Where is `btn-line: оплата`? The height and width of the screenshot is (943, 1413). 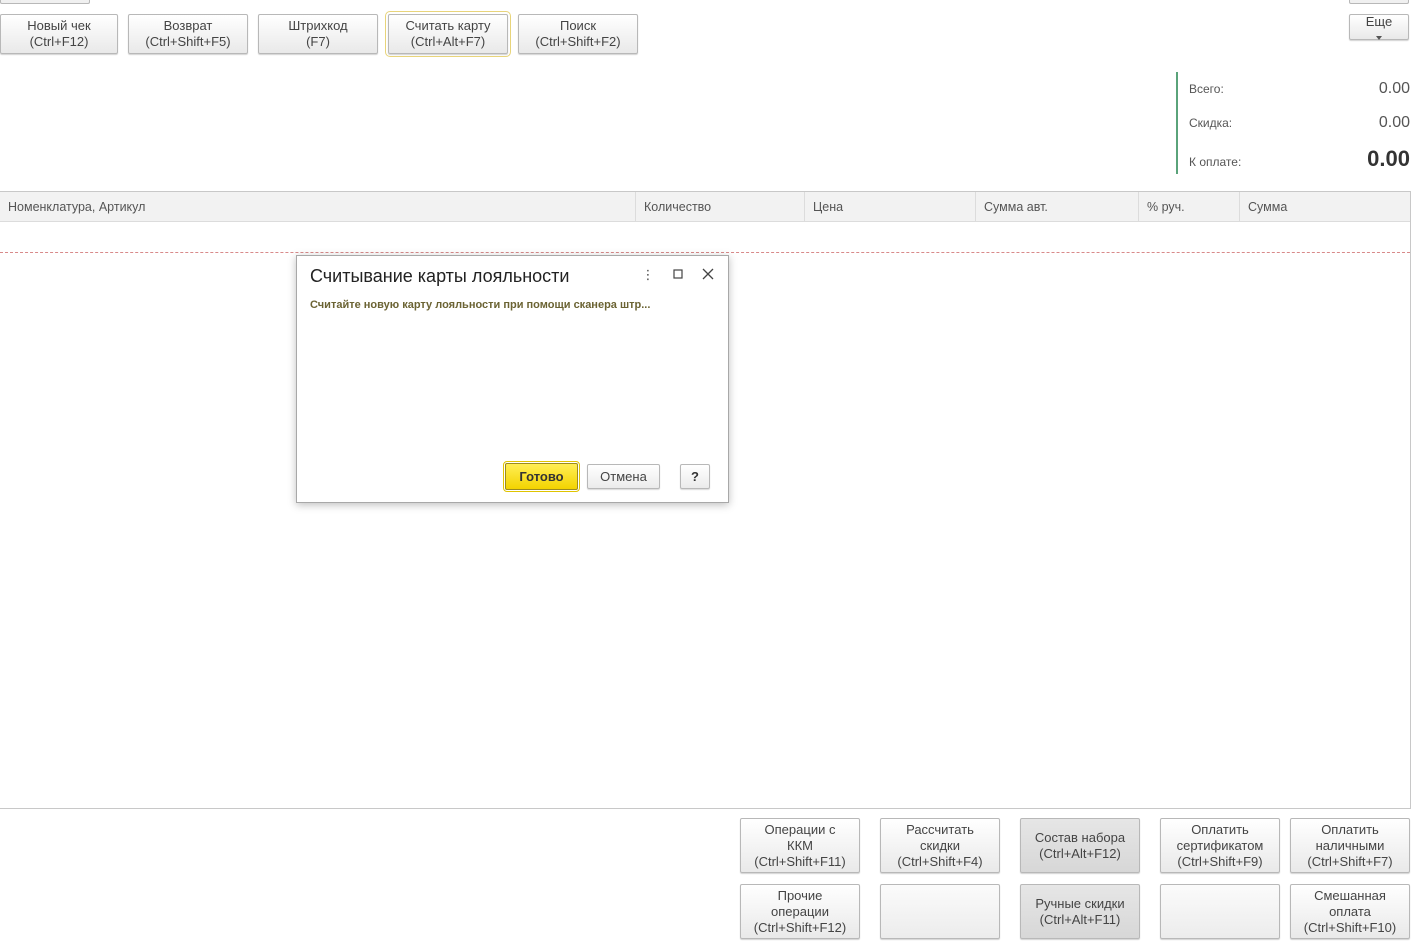
btn-line: оплата is located at coordinates (1350, 911).